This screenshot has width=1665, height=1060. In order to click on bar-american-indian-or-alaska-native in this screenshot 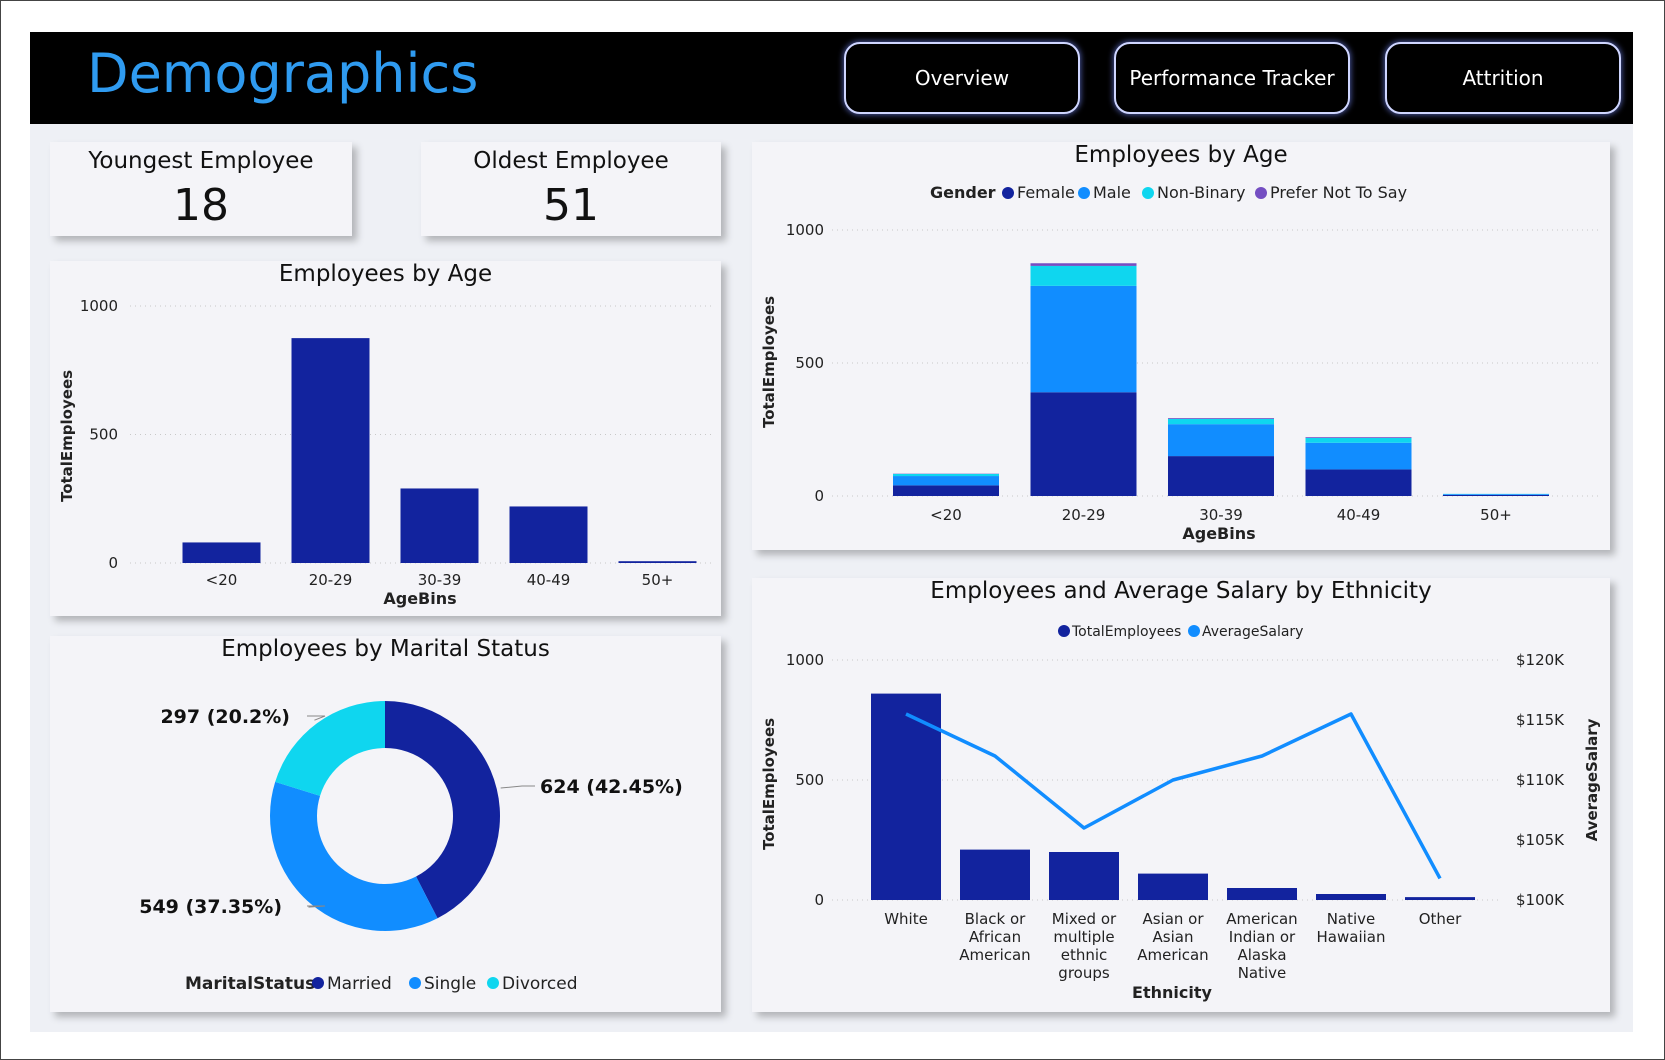, I will do `click(1262, 894)`.